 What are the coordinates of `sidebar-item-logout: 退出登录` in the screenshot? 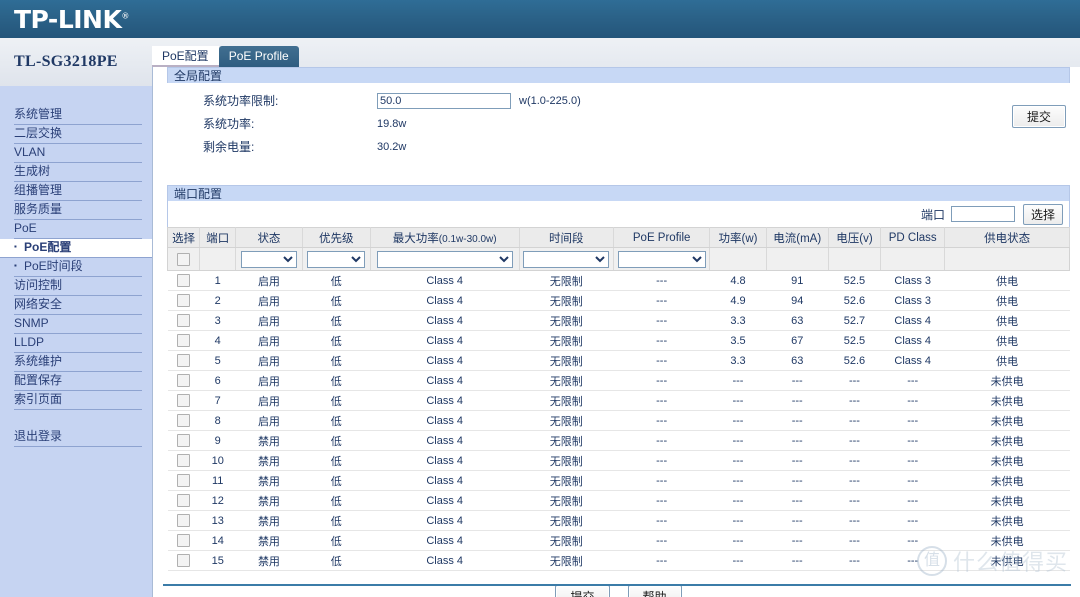 It's located at (78, 437).